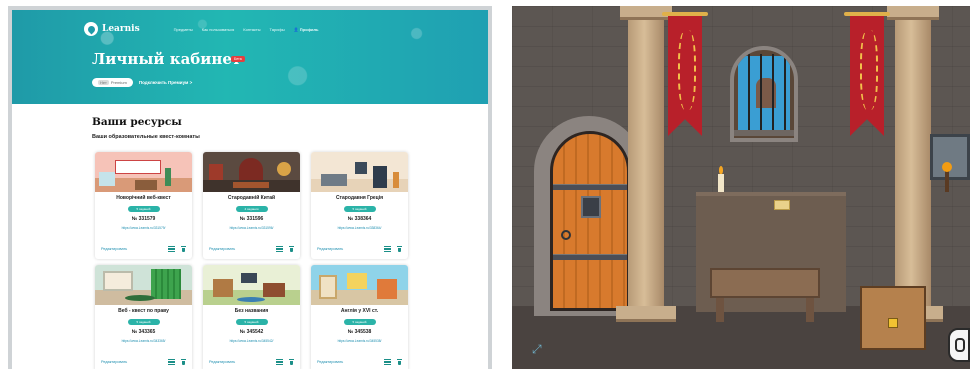 The height and width of the screenshot is (369, 970). What do you see at coordinates (947, 167) in the screenshot?
I see `torch-flame` at bounding box center [947, 167].